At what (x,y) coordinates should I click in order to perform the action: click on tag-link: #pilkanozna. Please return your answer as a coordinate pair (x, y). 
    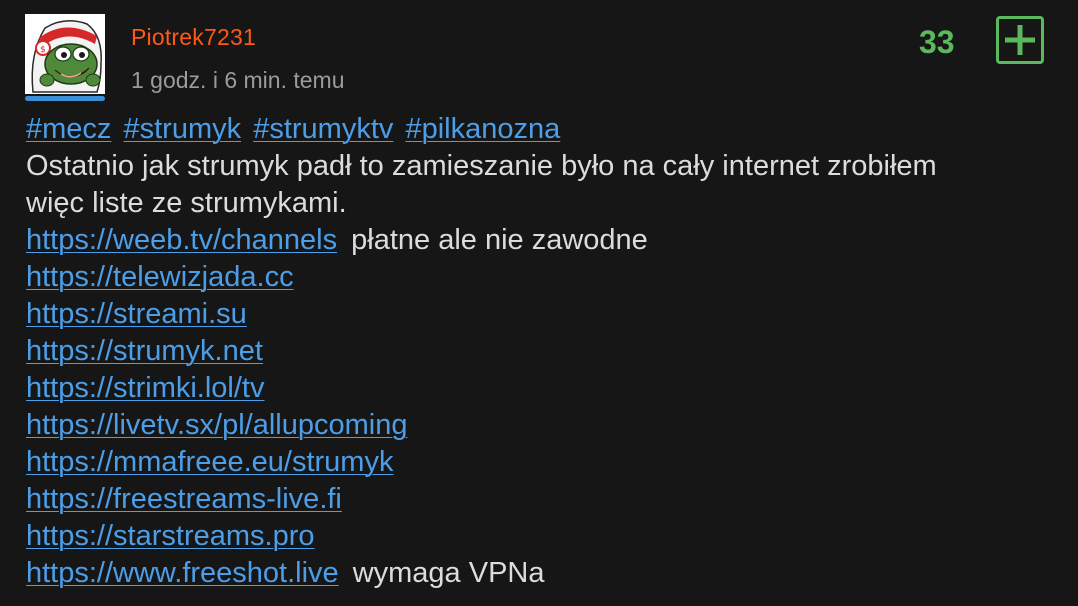
    Looking at the image, I should click on (482, 129).